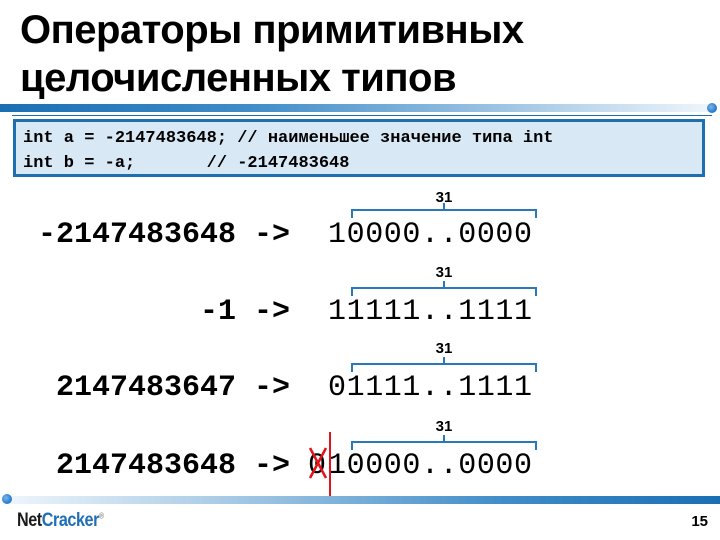 The height and width of the screenshot is (540, 720). What do you see at coordinates (362, 115) in the screenshot?
I see `header-divider` at bounding box center [362, 115].